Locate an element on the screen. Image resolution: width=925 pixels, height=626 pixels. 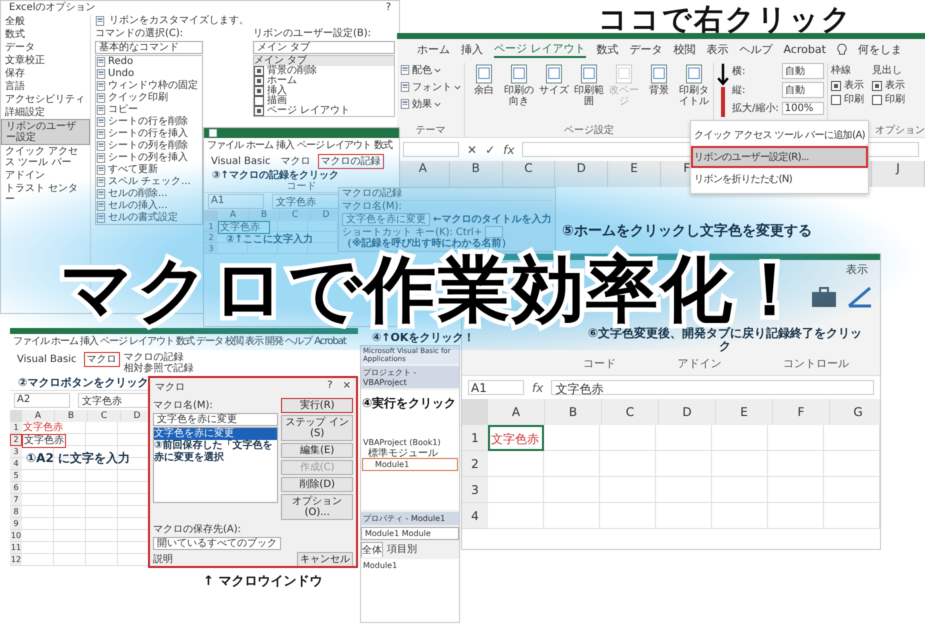
command-item: すべて更新 is located at coordinates (133, 170).